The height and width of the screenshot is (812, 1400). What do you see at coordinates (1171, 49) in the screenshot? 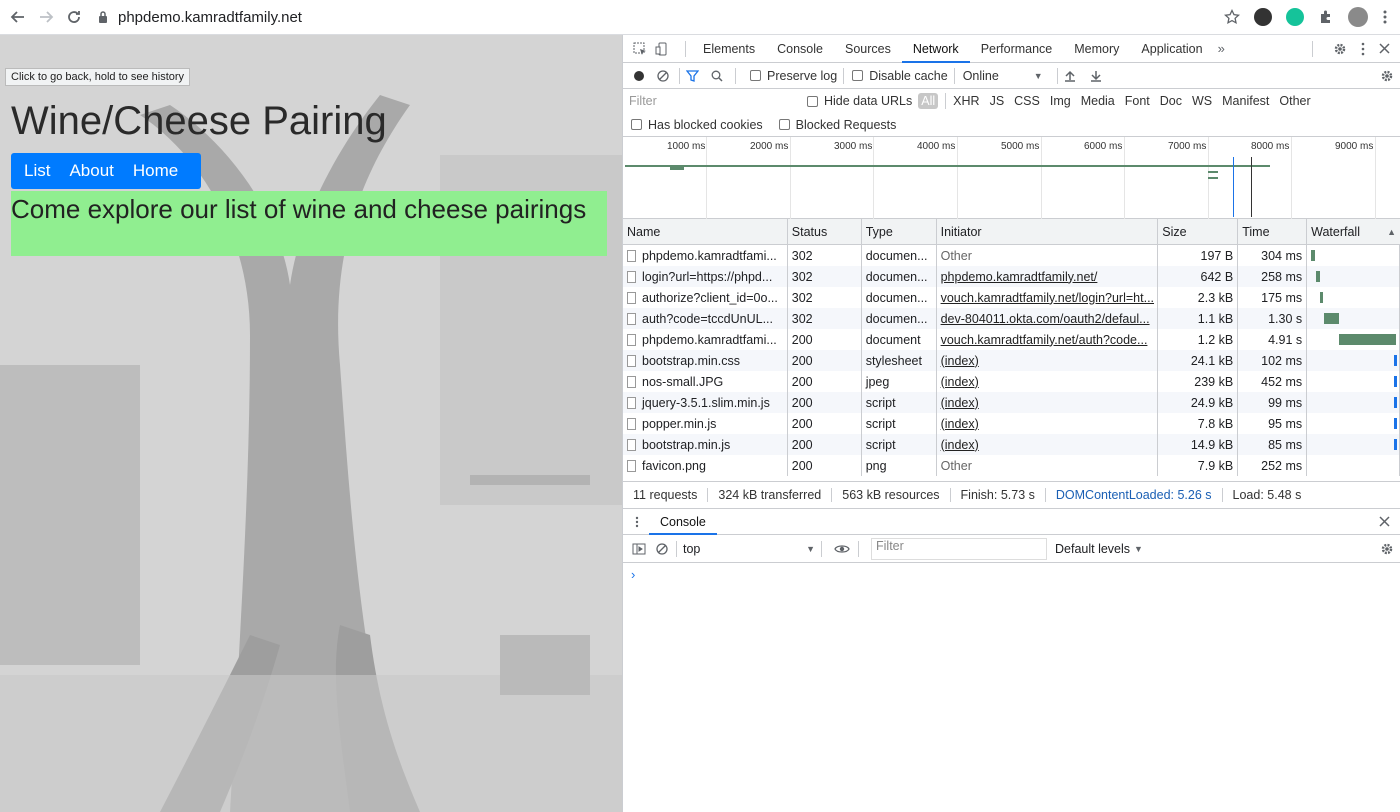
I see `tab-application: Application` at bounding box center [1171, 49].